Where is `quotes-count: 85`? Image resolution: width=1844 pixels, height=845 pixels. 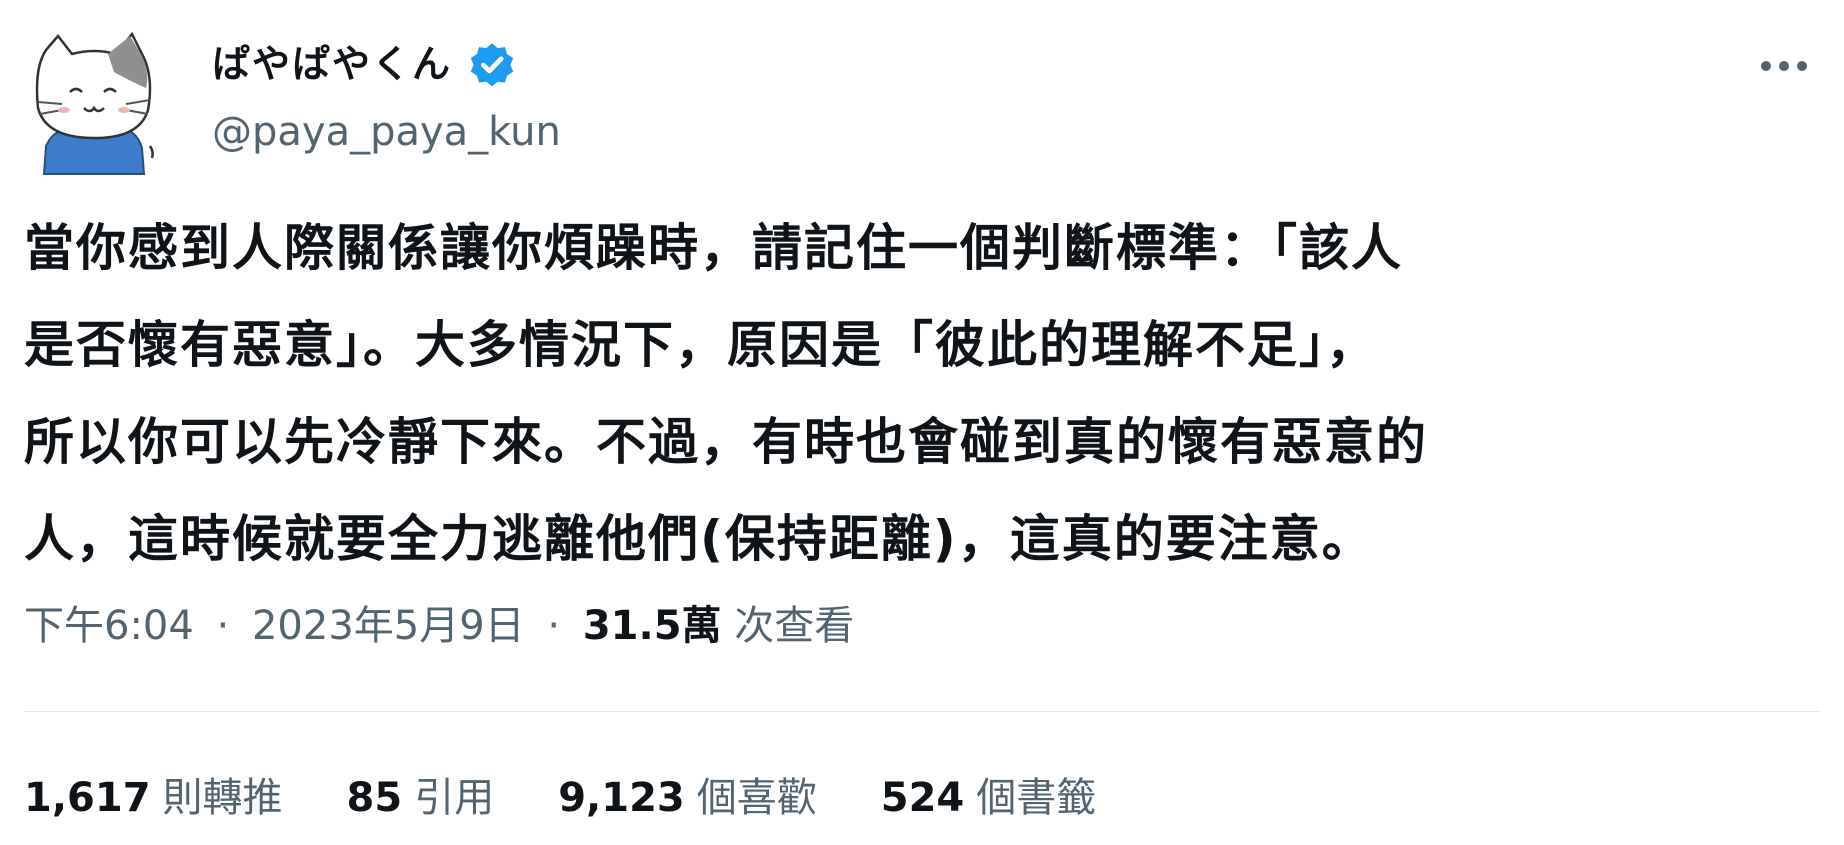
quotes-count: 85 is located at coordinates (375, 798).